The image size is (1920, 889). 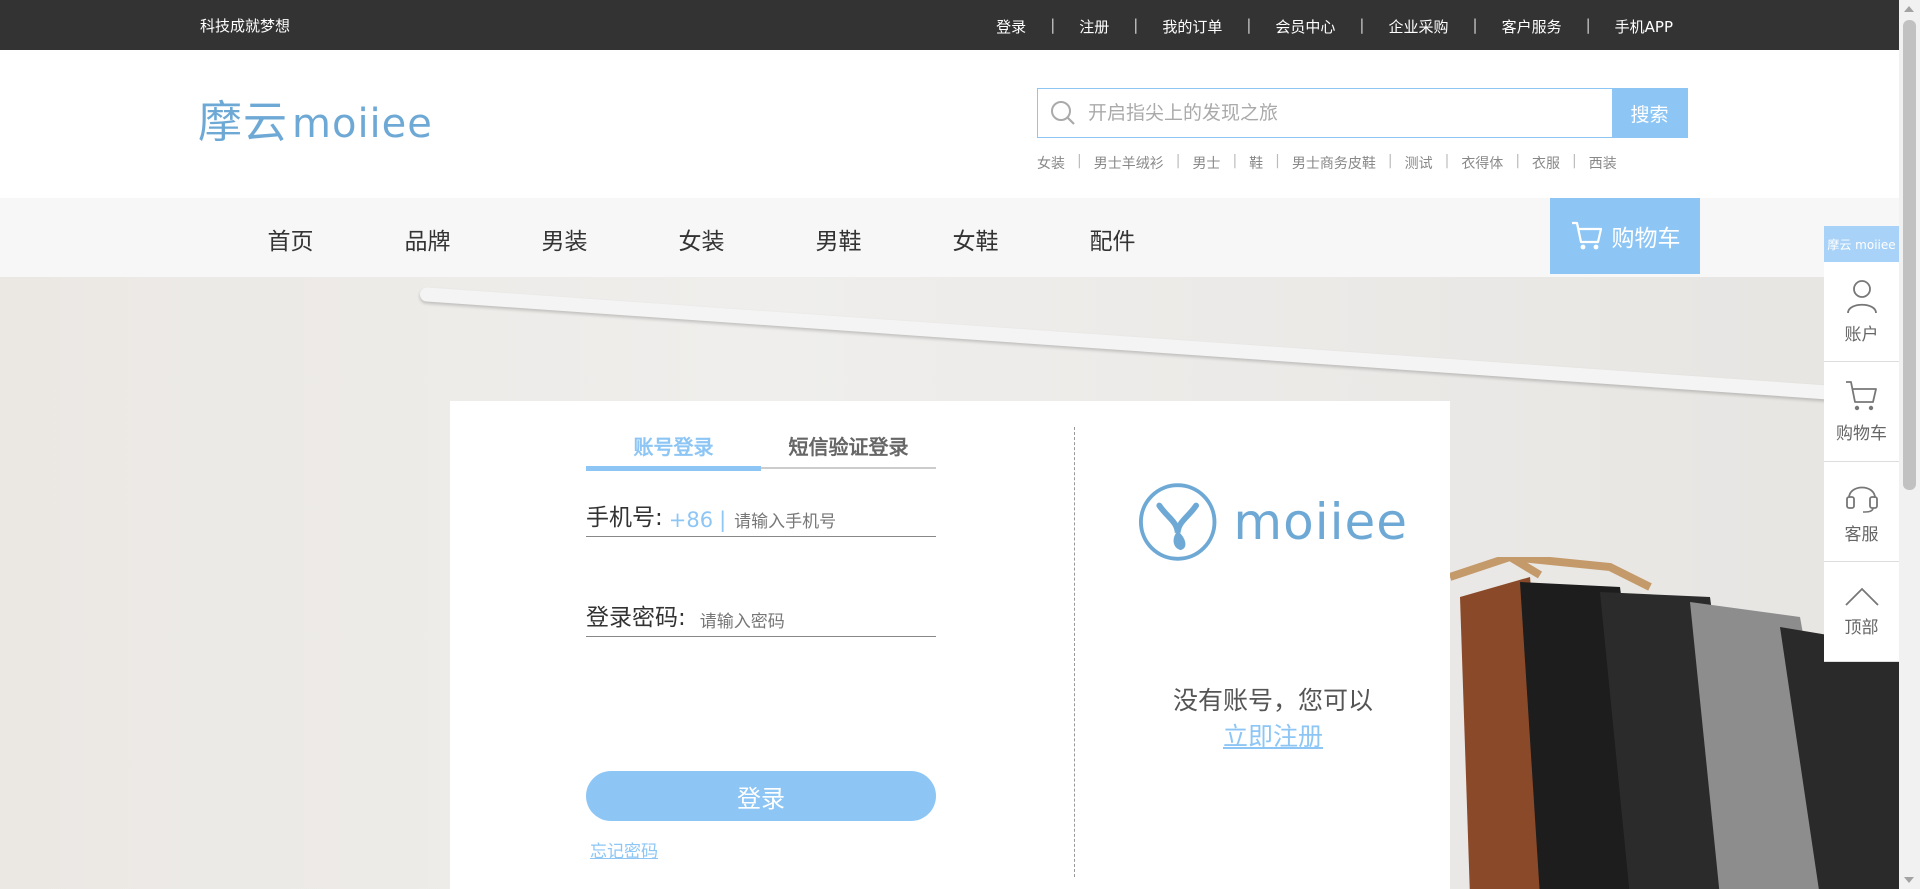 I want to click on nav-item-brand: 品牌, so click(x=427, y=239).